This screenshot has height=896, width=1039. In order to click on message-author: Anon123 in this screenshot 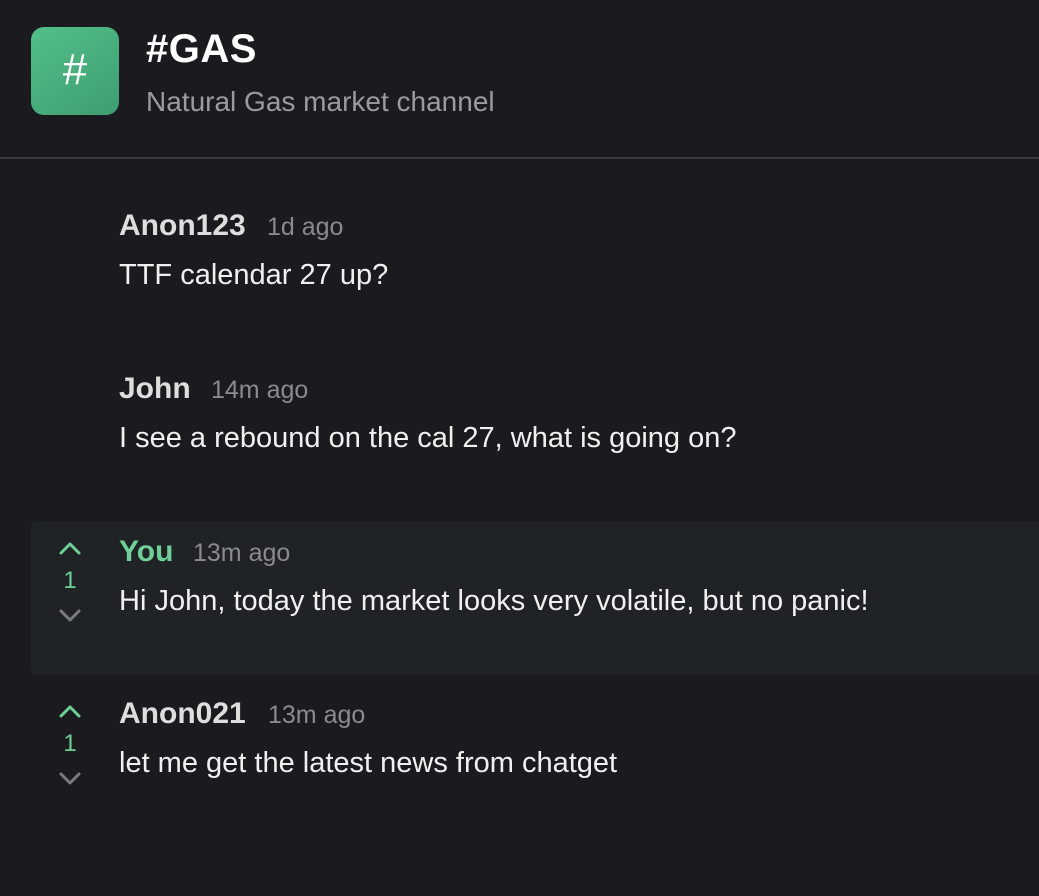, I will do `click(182, 226)`.